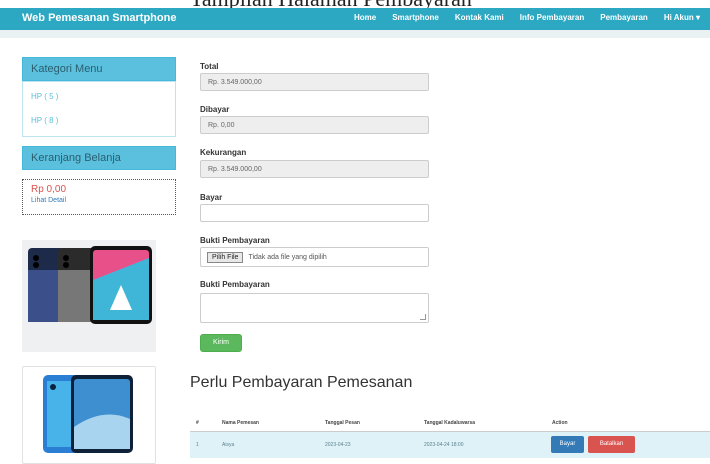 The image size is (710, 464). I want to click on col-name: Nama Pemesan, so click(240, 423).